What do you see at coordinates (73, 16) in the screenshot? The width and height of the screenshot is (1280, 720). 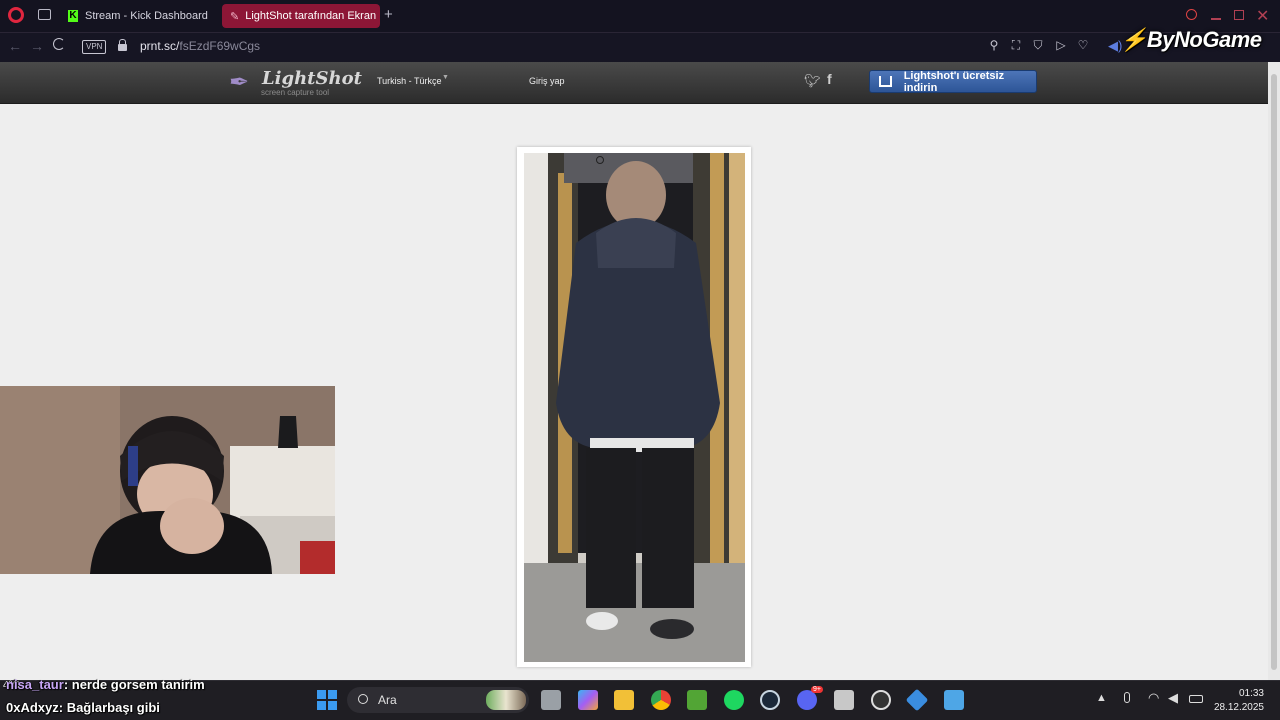 I see `kick-favicon-icon: K` at bounding box center [73, 16].